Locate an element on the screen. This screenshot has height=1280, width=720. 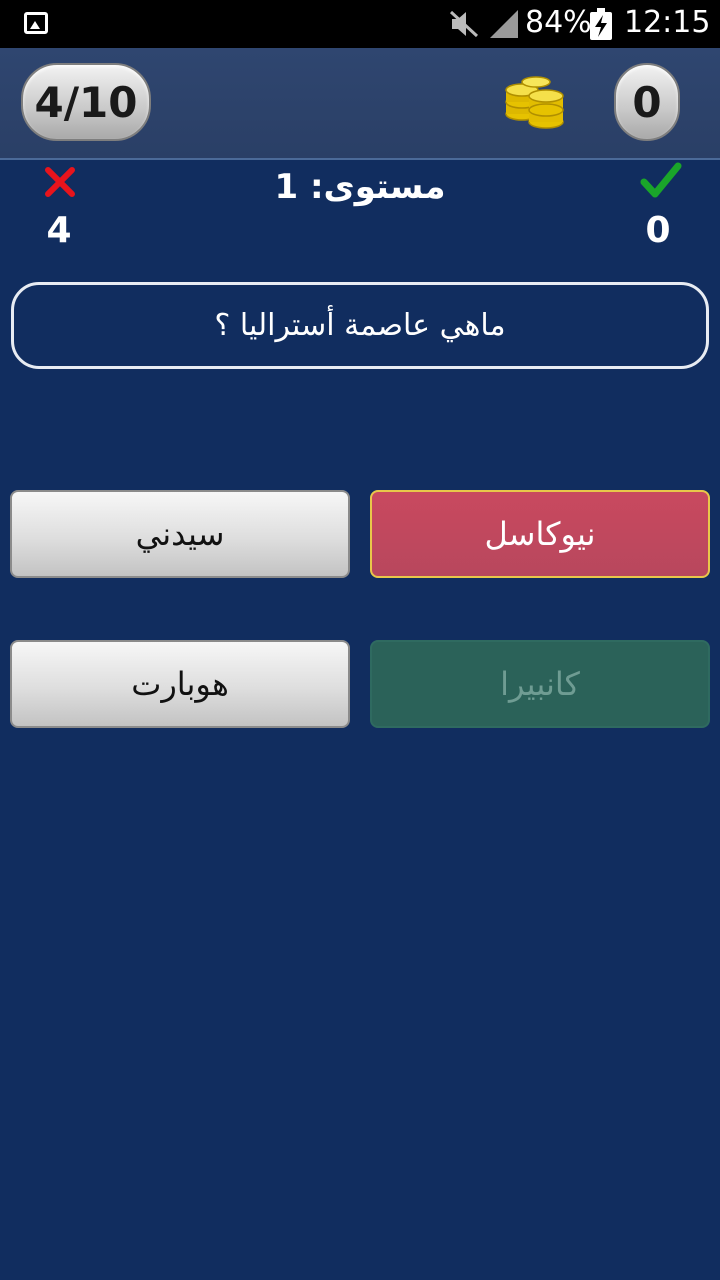
game-header: 4/10 0 is located at coordinates (360, 104).